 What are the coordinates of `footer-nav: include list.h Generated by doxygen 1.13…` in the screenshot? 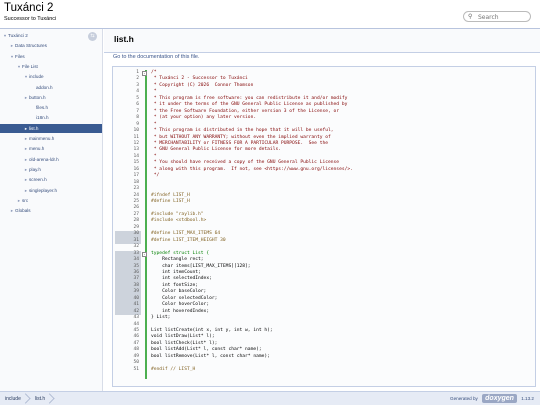 It's located at (270, 398).